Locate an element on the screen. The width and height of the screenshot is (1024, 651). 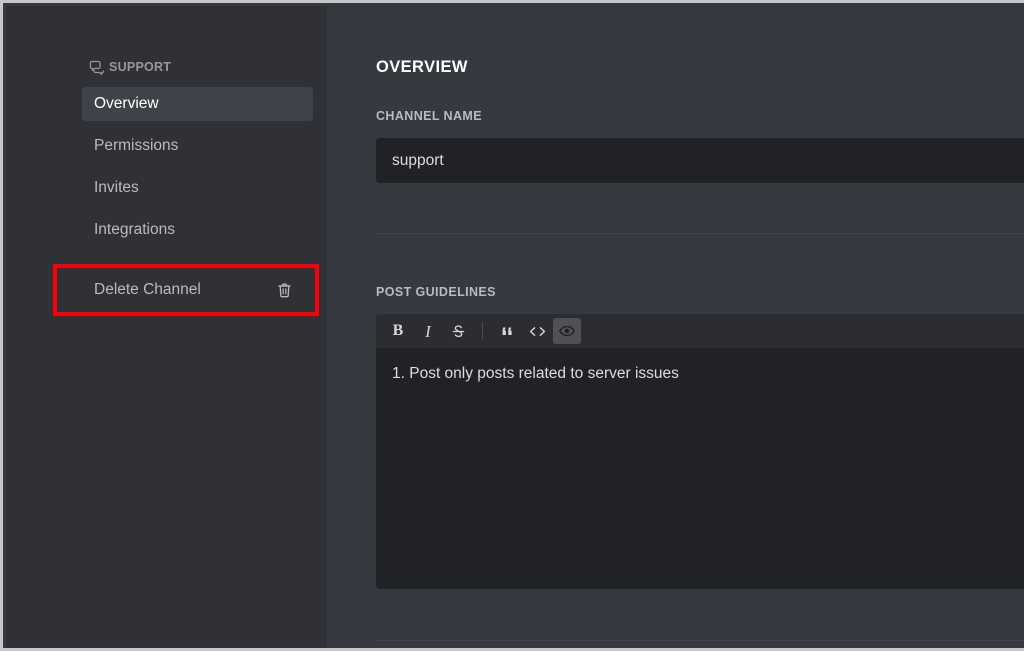
sidebar-item-delete-channel: Delete Channel is located at coordinates (197, 290).